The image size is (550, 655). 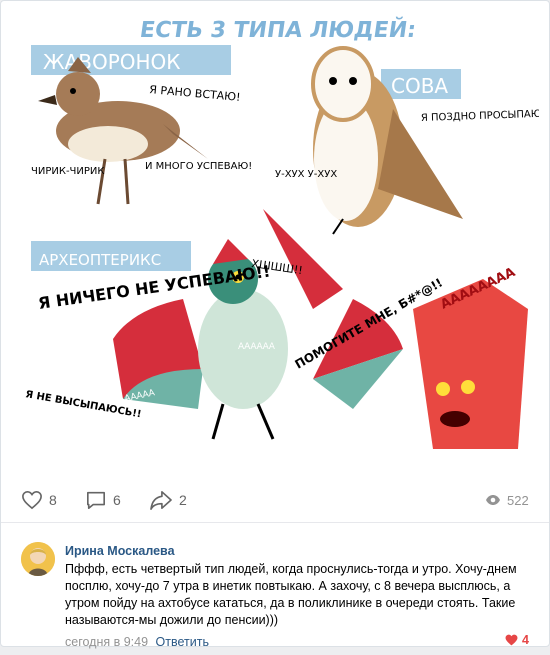 I want to click on lark-label: ЖАВОРОНОК, so click(x=111, y=62).